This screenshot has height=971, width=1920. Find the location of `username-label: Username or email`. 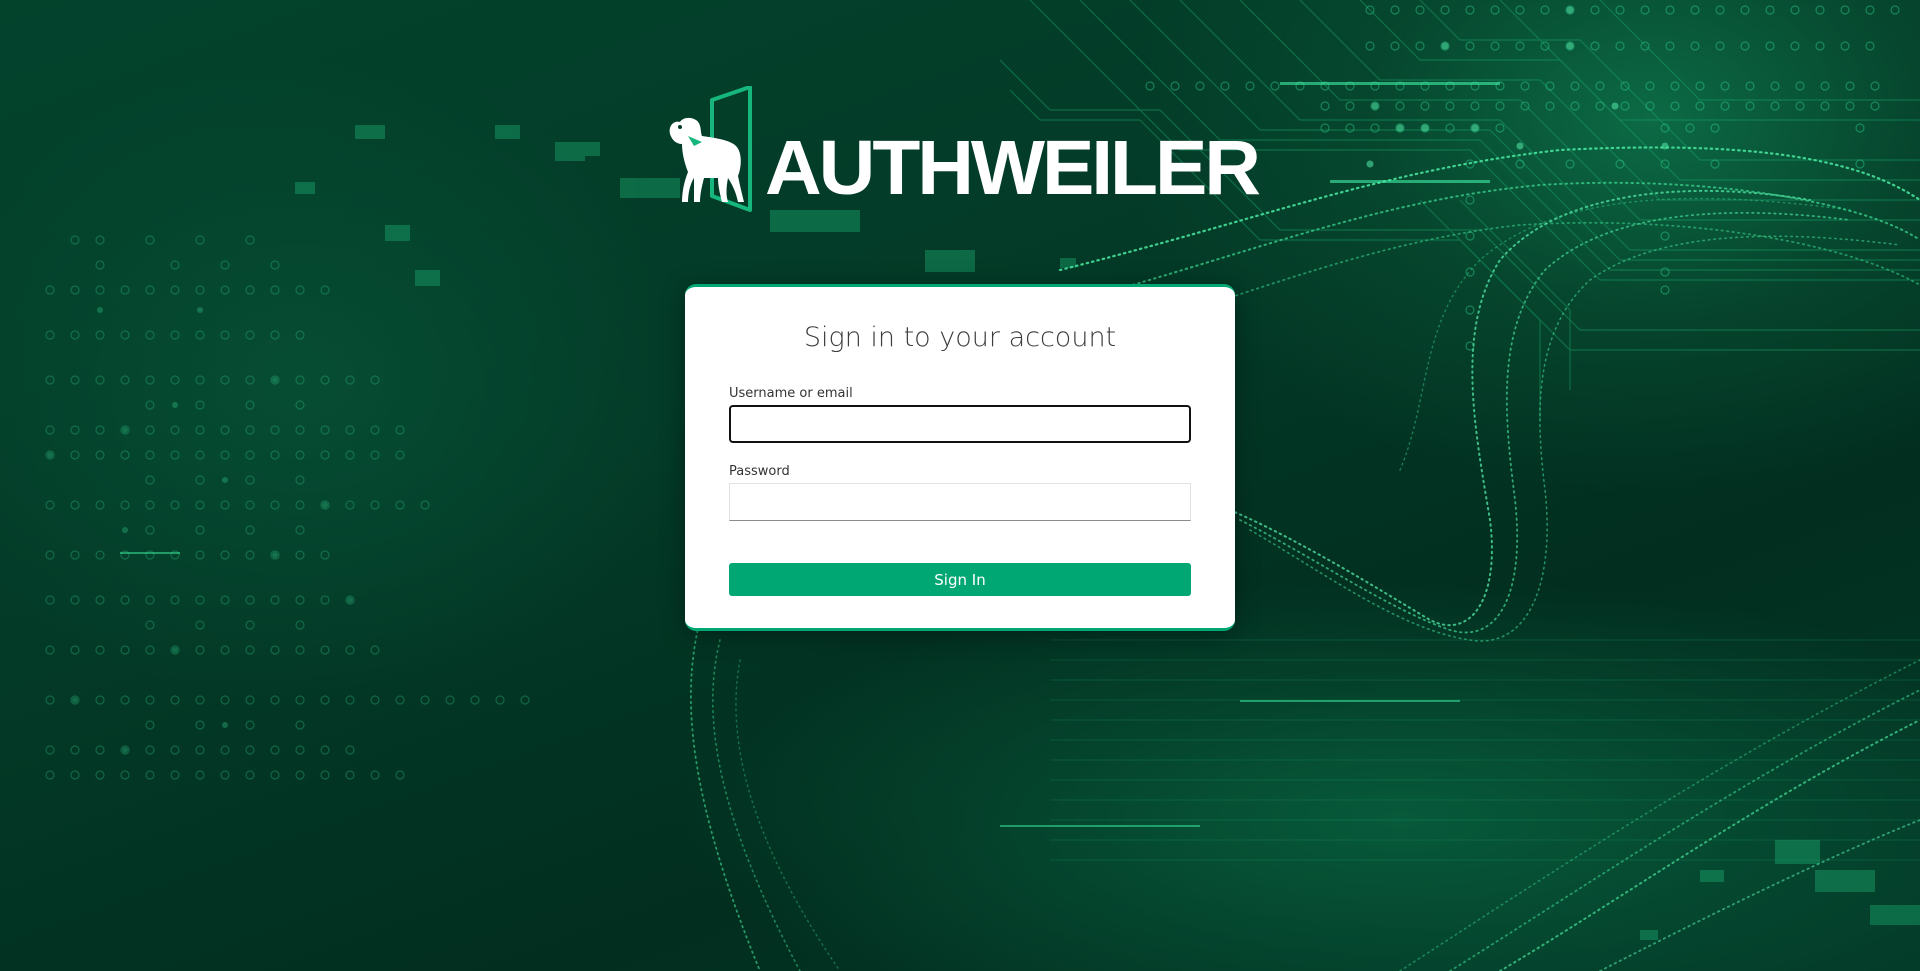

username-label: Username or email is located at coordinates (791, 393).